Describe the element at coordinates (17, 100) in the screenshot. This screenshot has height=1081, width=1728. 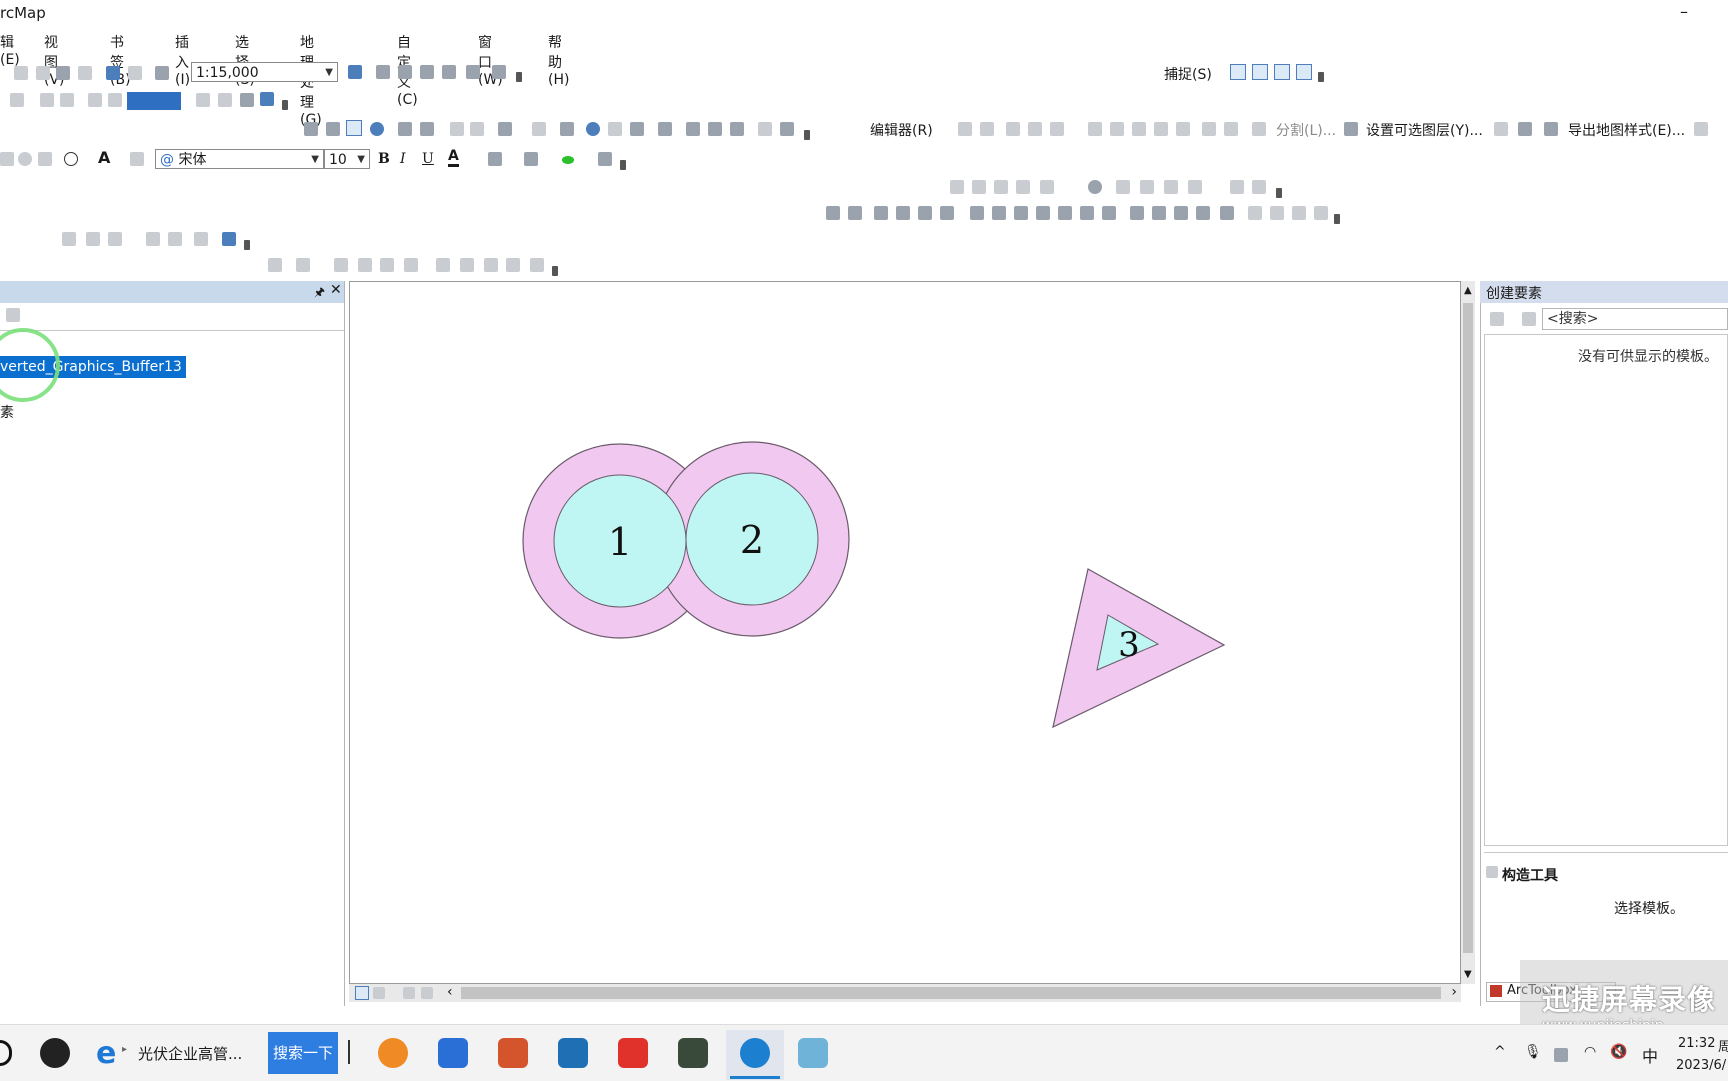
I see `layout-zoom-icon` at that location.